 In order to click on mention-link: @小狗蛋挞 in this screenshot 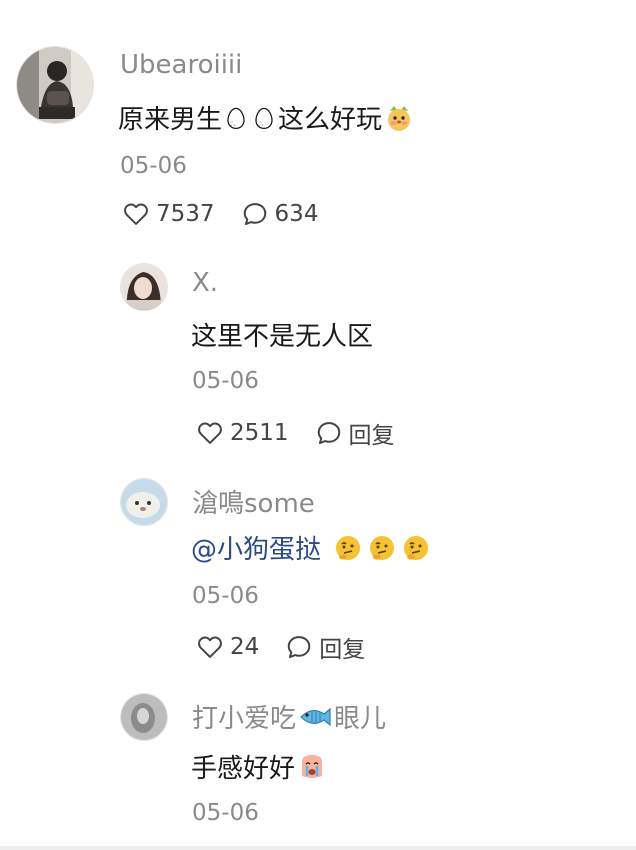, I will do `click(256, 547)`.